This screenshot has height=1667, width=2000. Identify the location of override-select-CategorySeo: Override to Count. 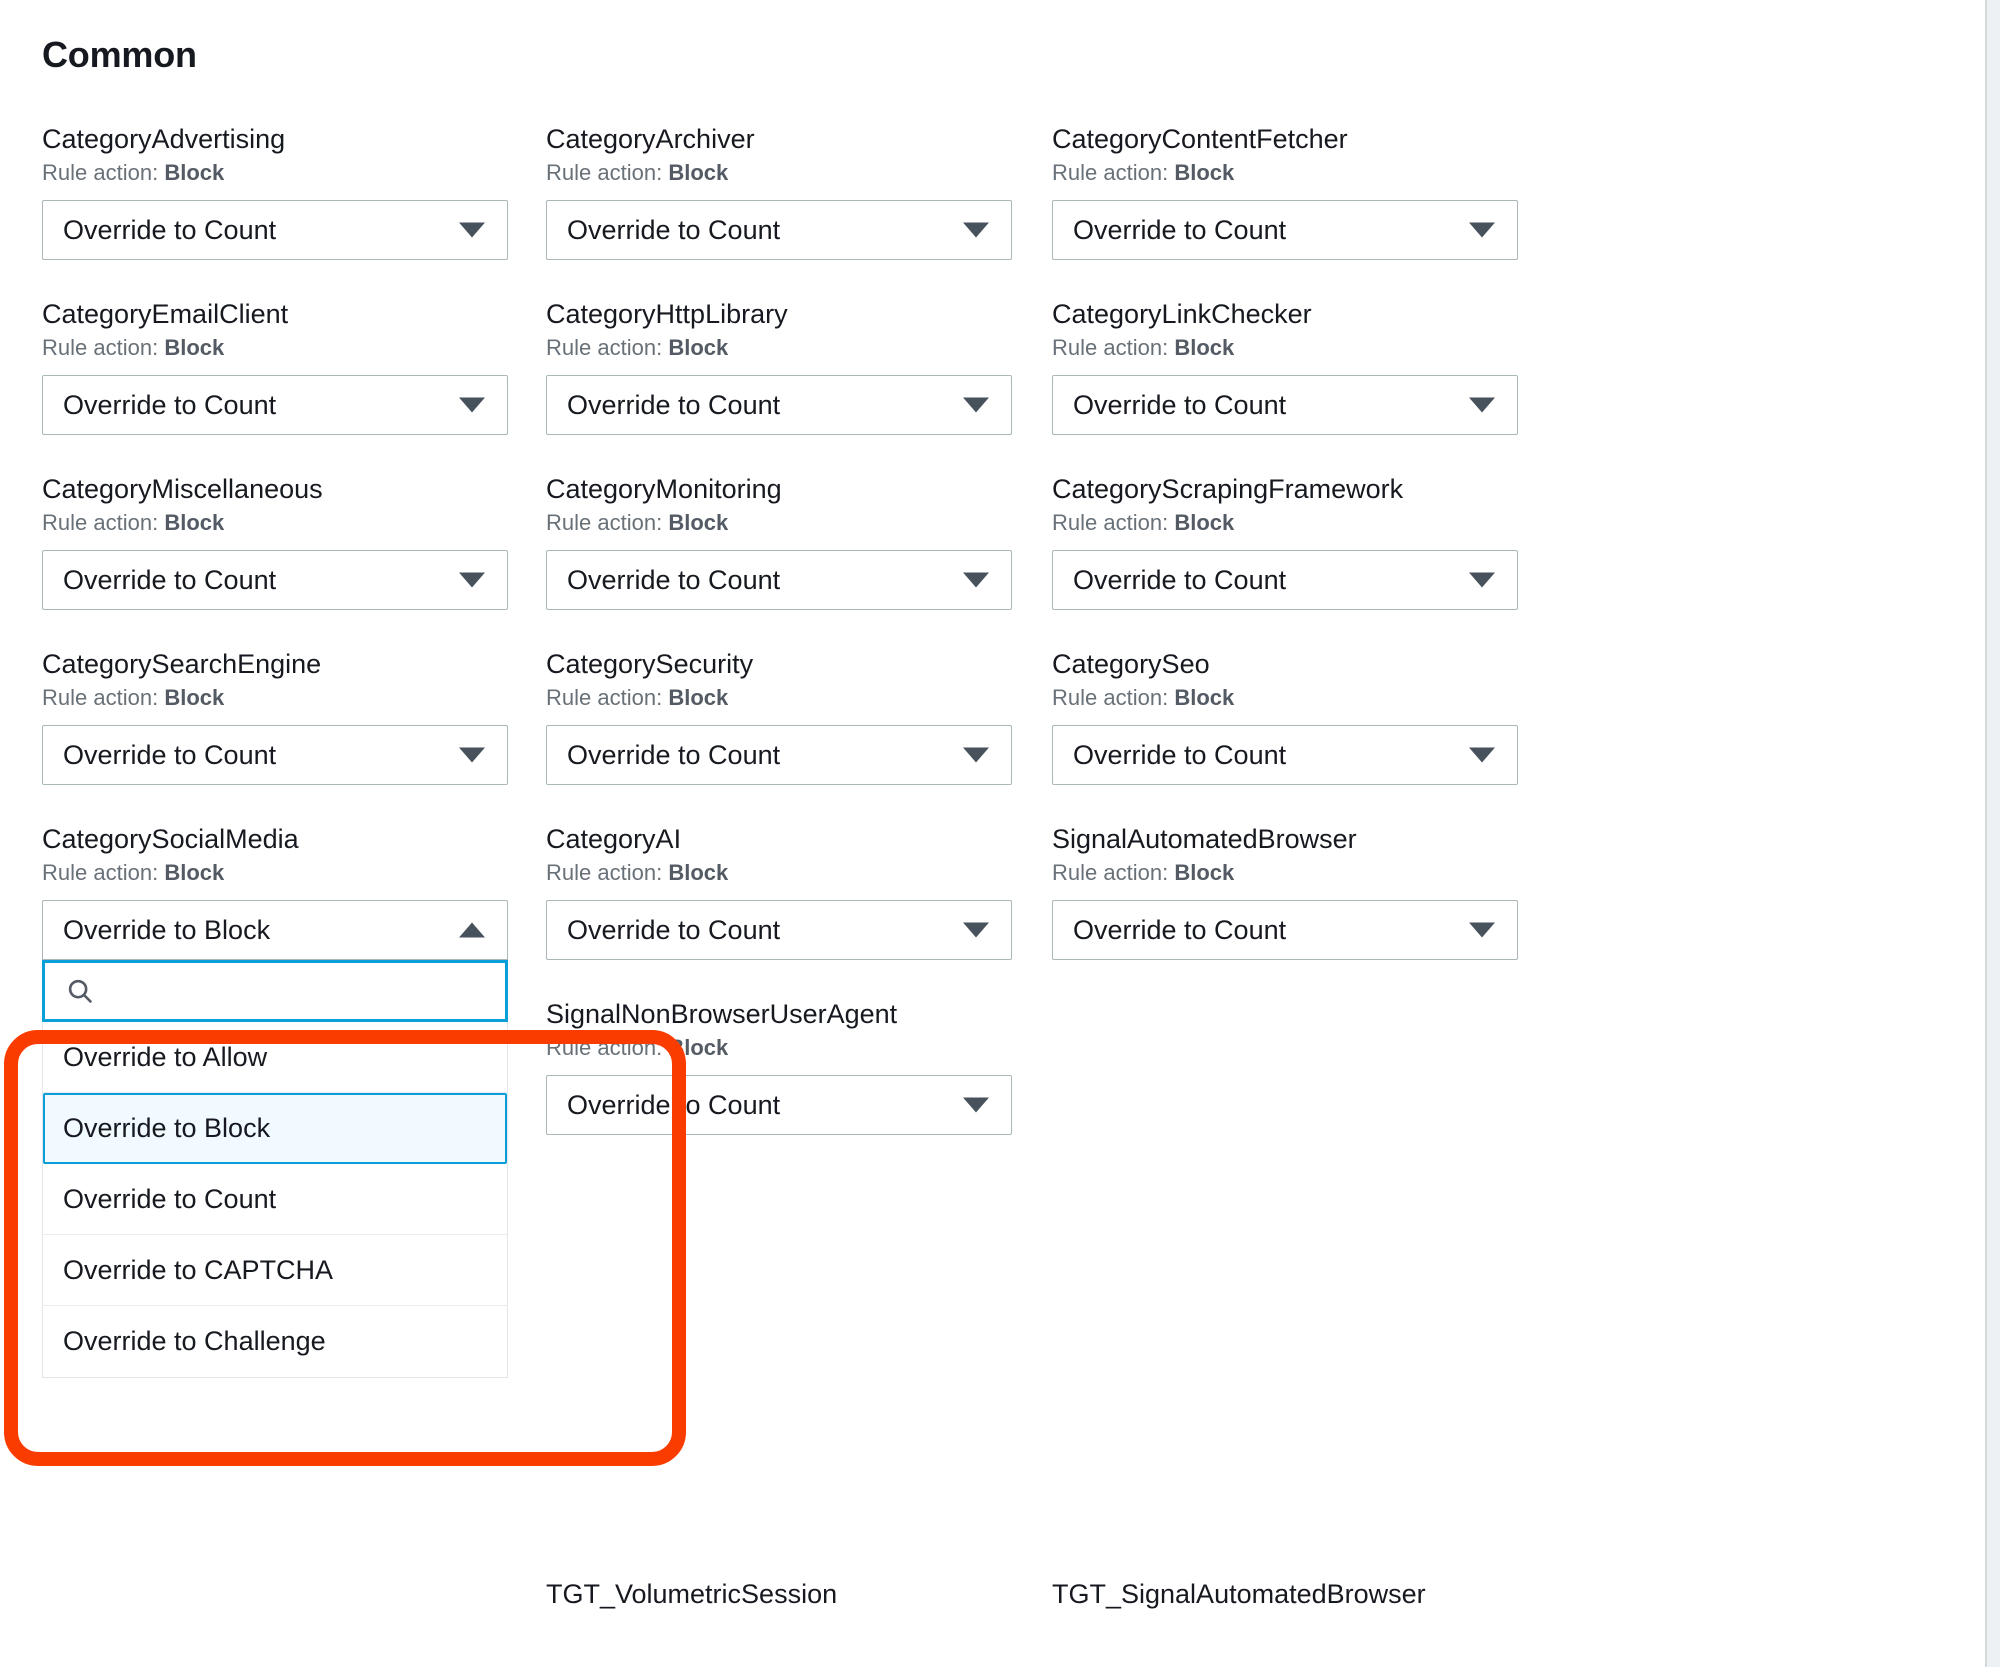
(1285, 755).